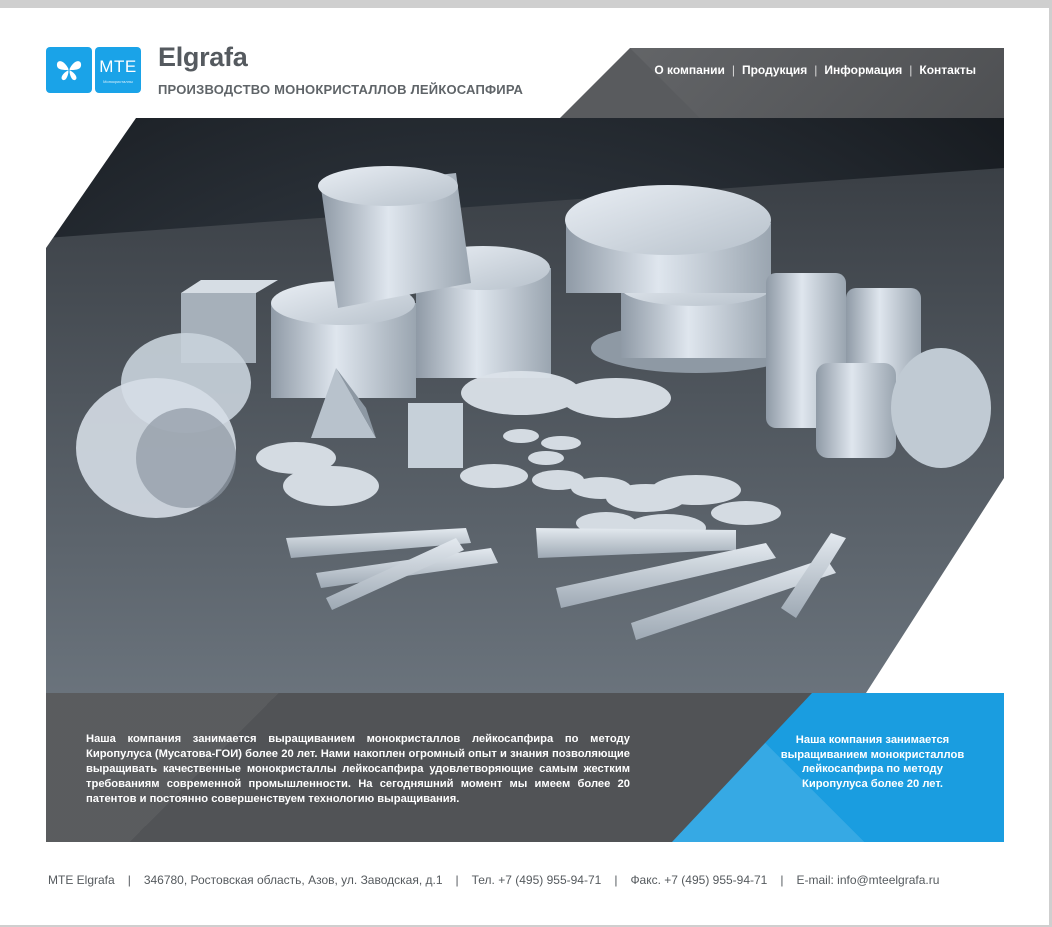 This screenshot has height=927, width=1052. What do you see at coordinates (69, 70) in the screenshot?
I see `butterfly-icon` at bounding box center [69, 70].